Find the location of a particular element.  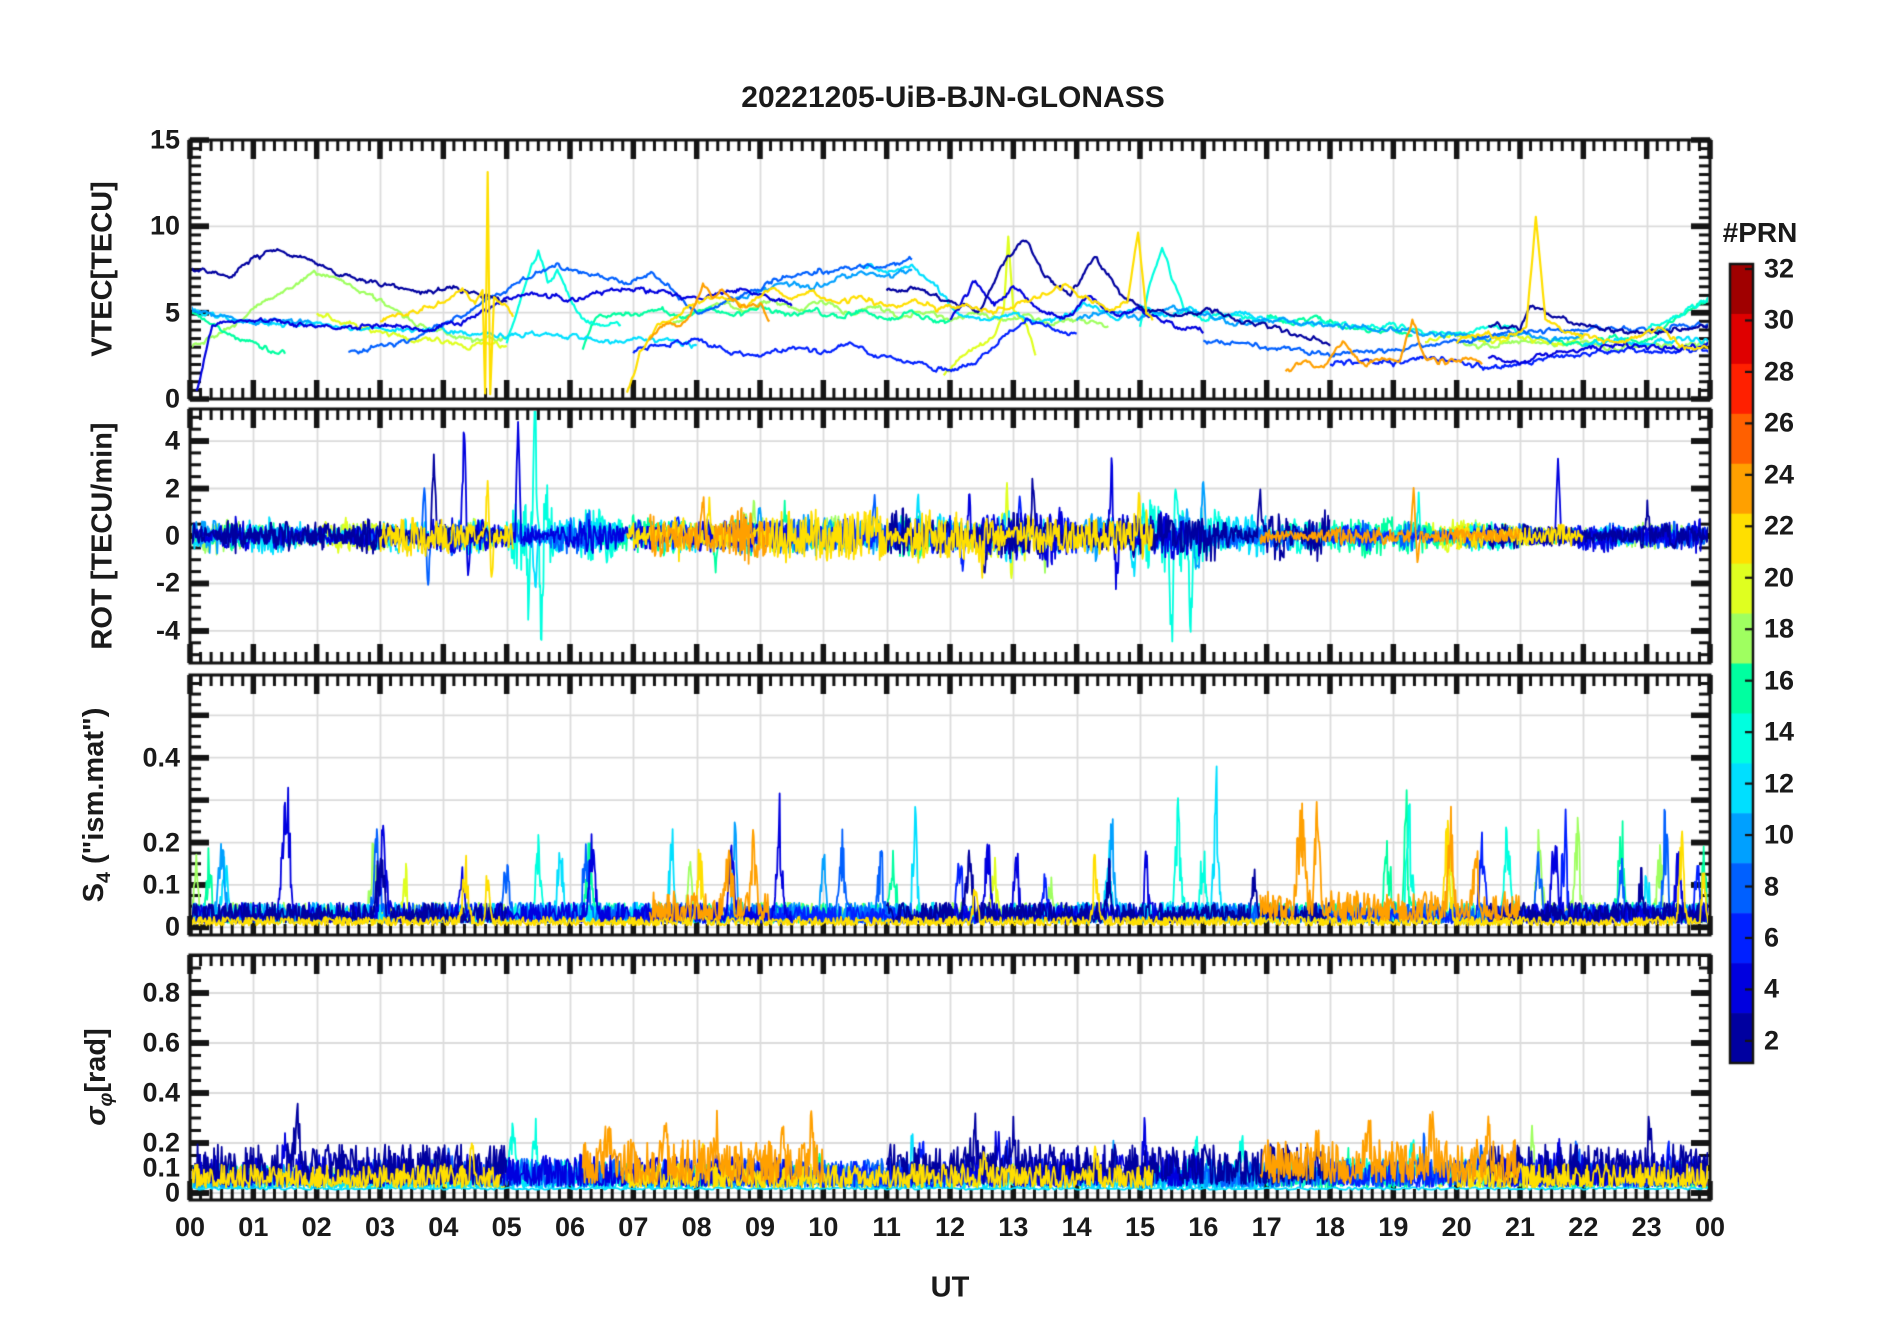

colorbar-tick-label: 14 is located at coordinates (1779, 731).